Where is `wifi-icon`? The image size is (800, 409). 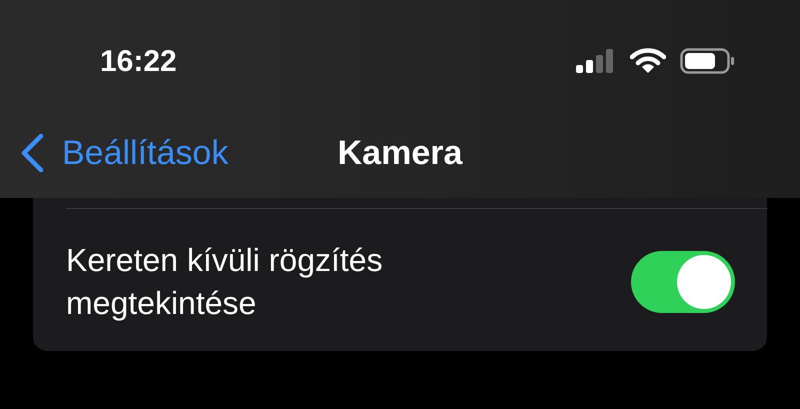 wifi-icon is located at coordinates (648, 61).